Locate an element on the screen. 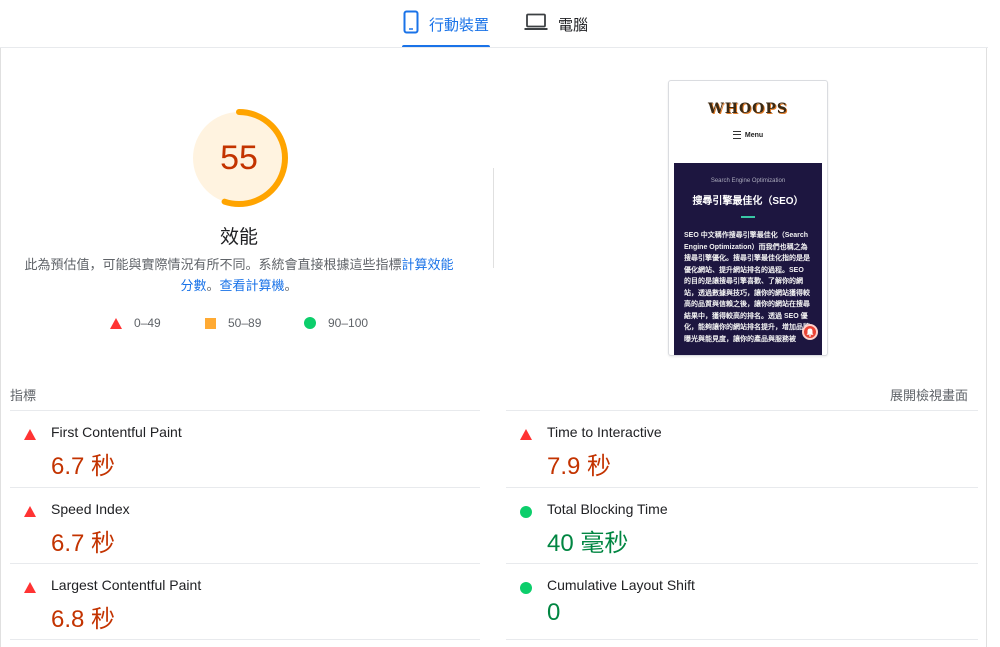  score-legend: 0–49 50–89 90–100 is located at coordinates (260, 324).